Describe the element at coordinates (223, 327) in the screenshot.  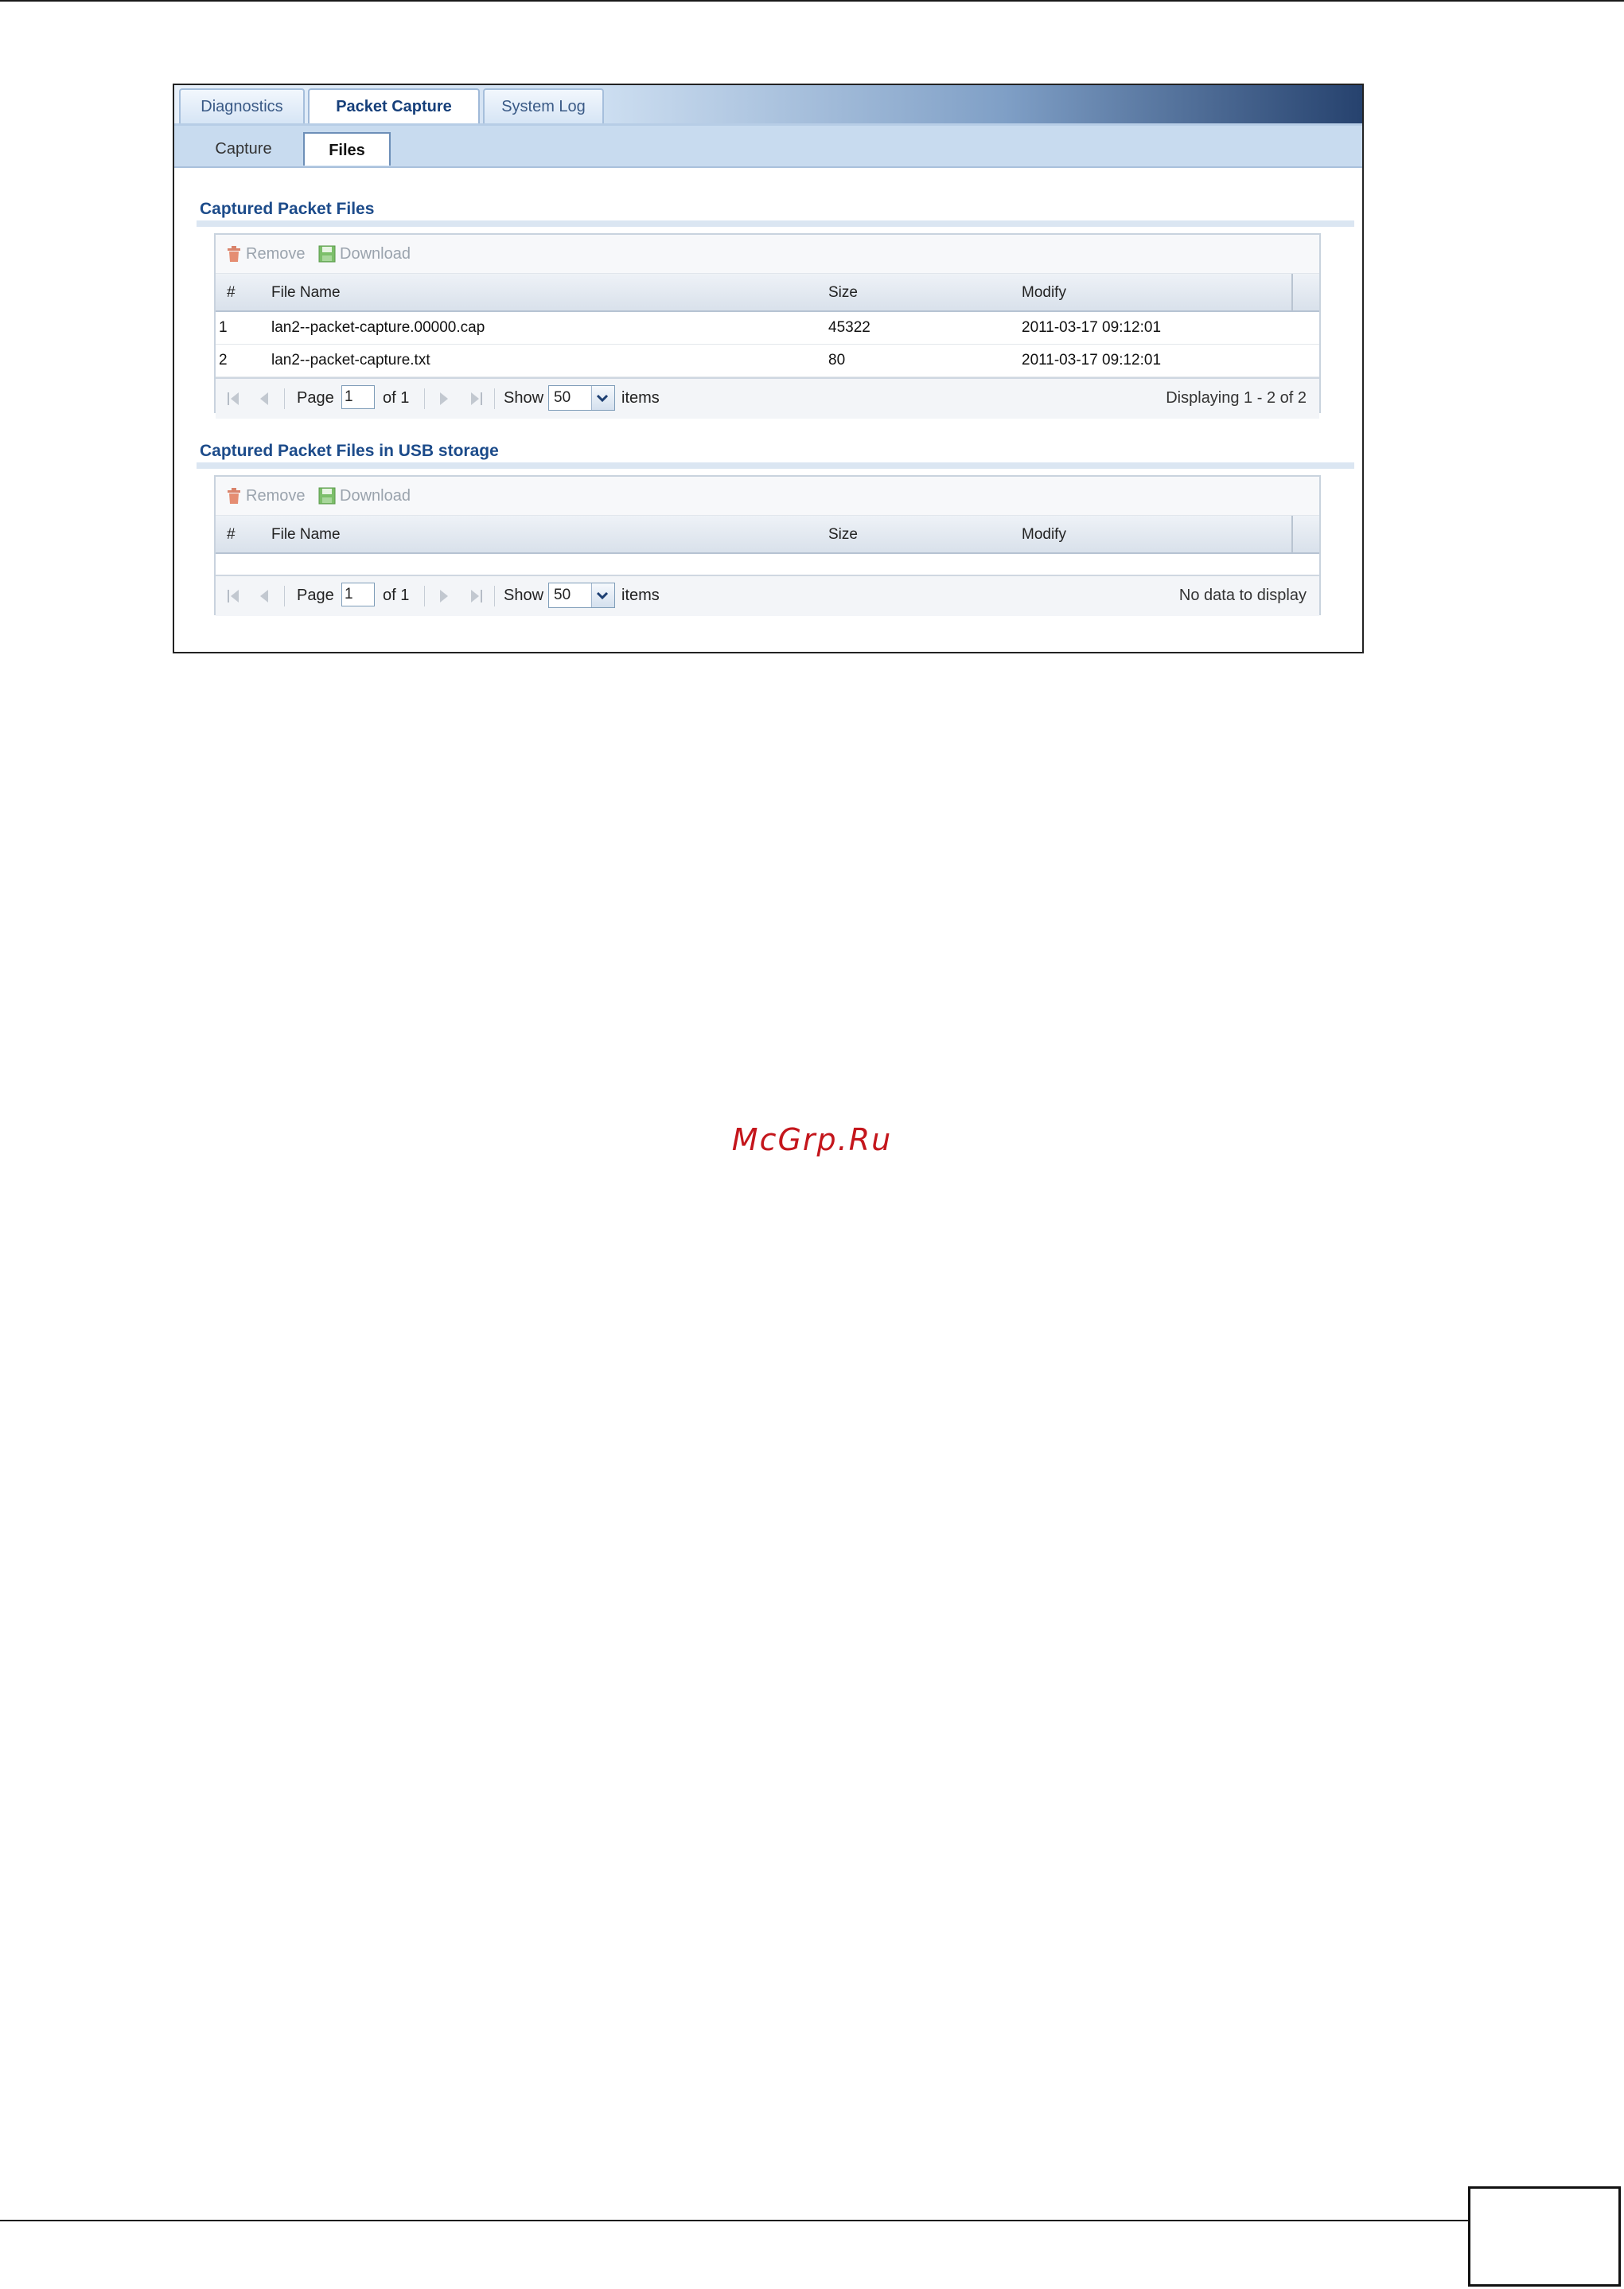
I see `row-number: 1` at that location.